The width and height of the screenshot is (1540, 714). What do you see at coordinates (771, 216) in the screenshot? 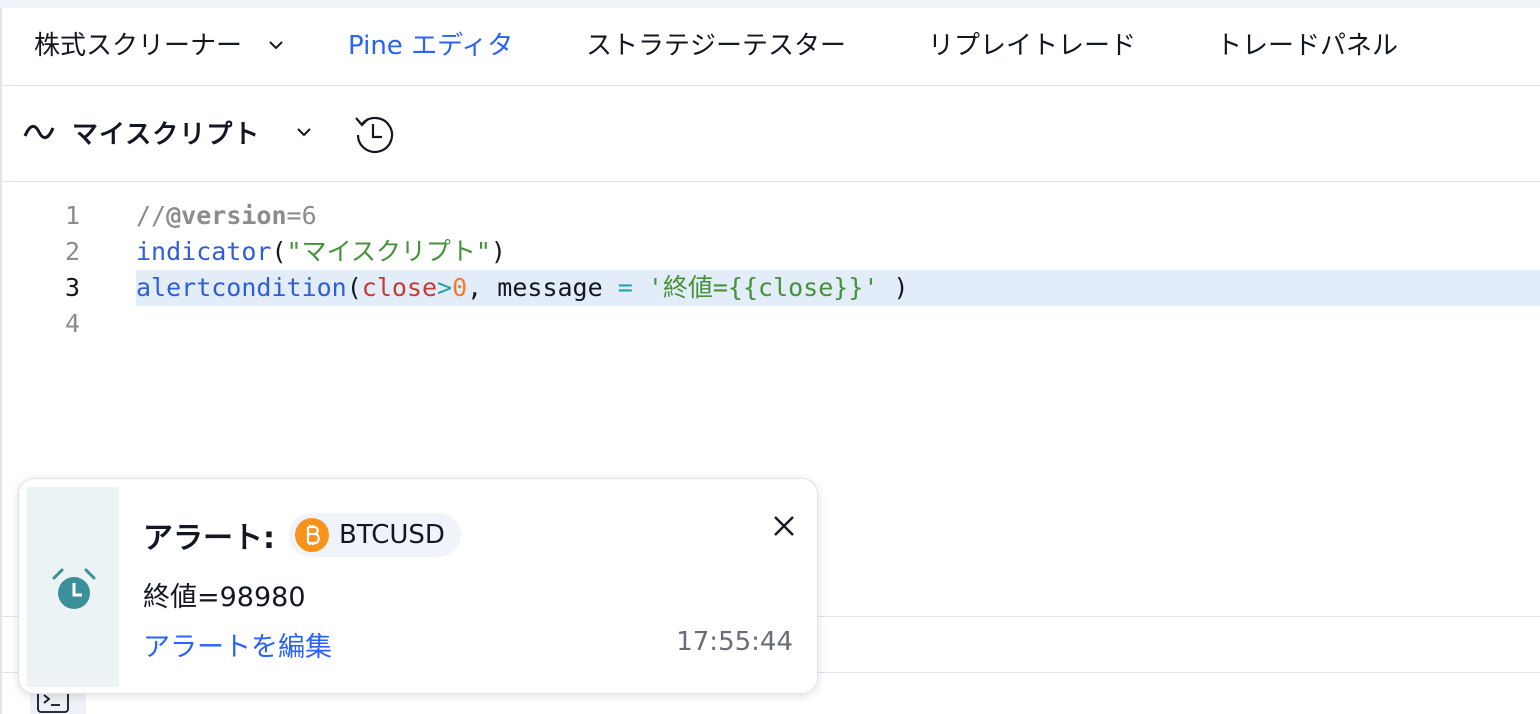
I see `code-line-1: 1 //@version=6` at bounding box center [771, 216].